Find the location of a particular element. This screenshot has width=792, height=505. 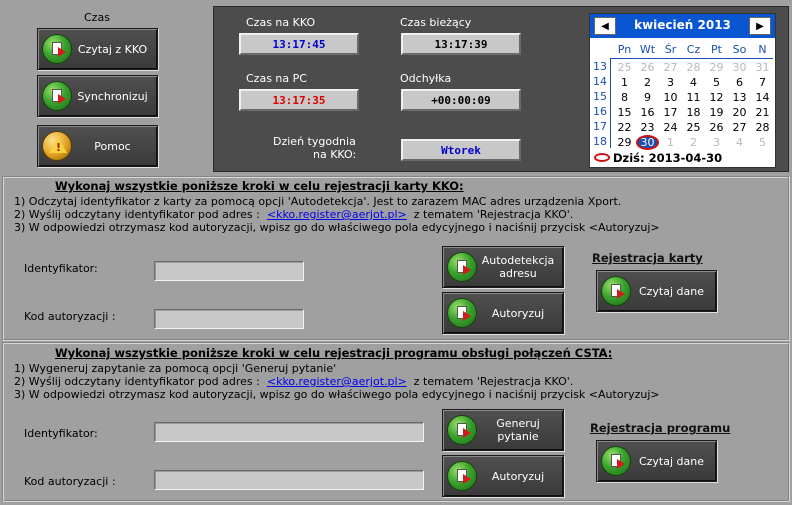

kko-id-input is located at coordinates (229, 271).